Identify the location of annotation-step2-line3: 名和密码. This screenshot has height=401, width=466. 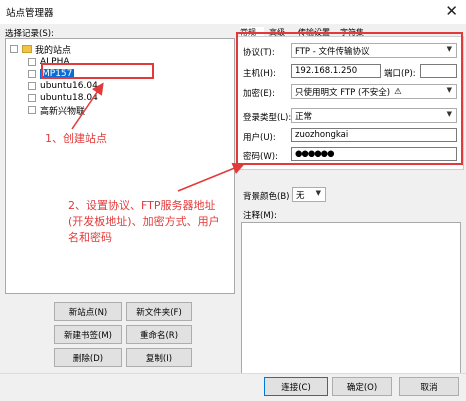
(90, 237).